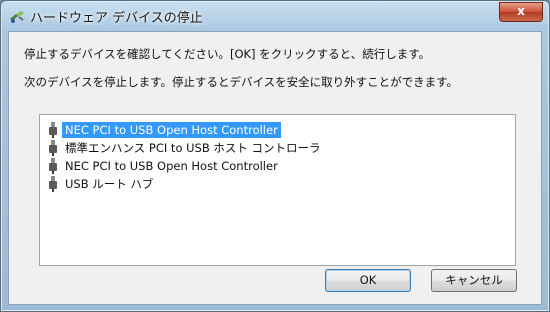 This screenshot has height=312, width=550. What do you see at coordinates (241, 82) in the screenshot?
I see `instruction-line-2: 次のデバイスを停止します。停止するとデバイスを安全に取り外すことができます。` at bounding box center [241, 82].